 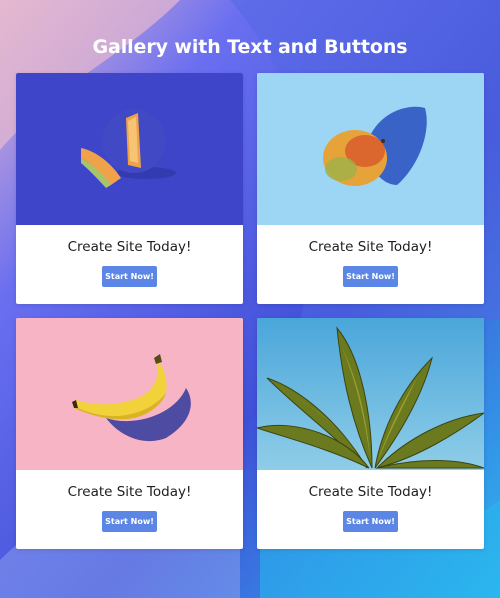 I want to click on mango-image, so click(x=370, y=149).